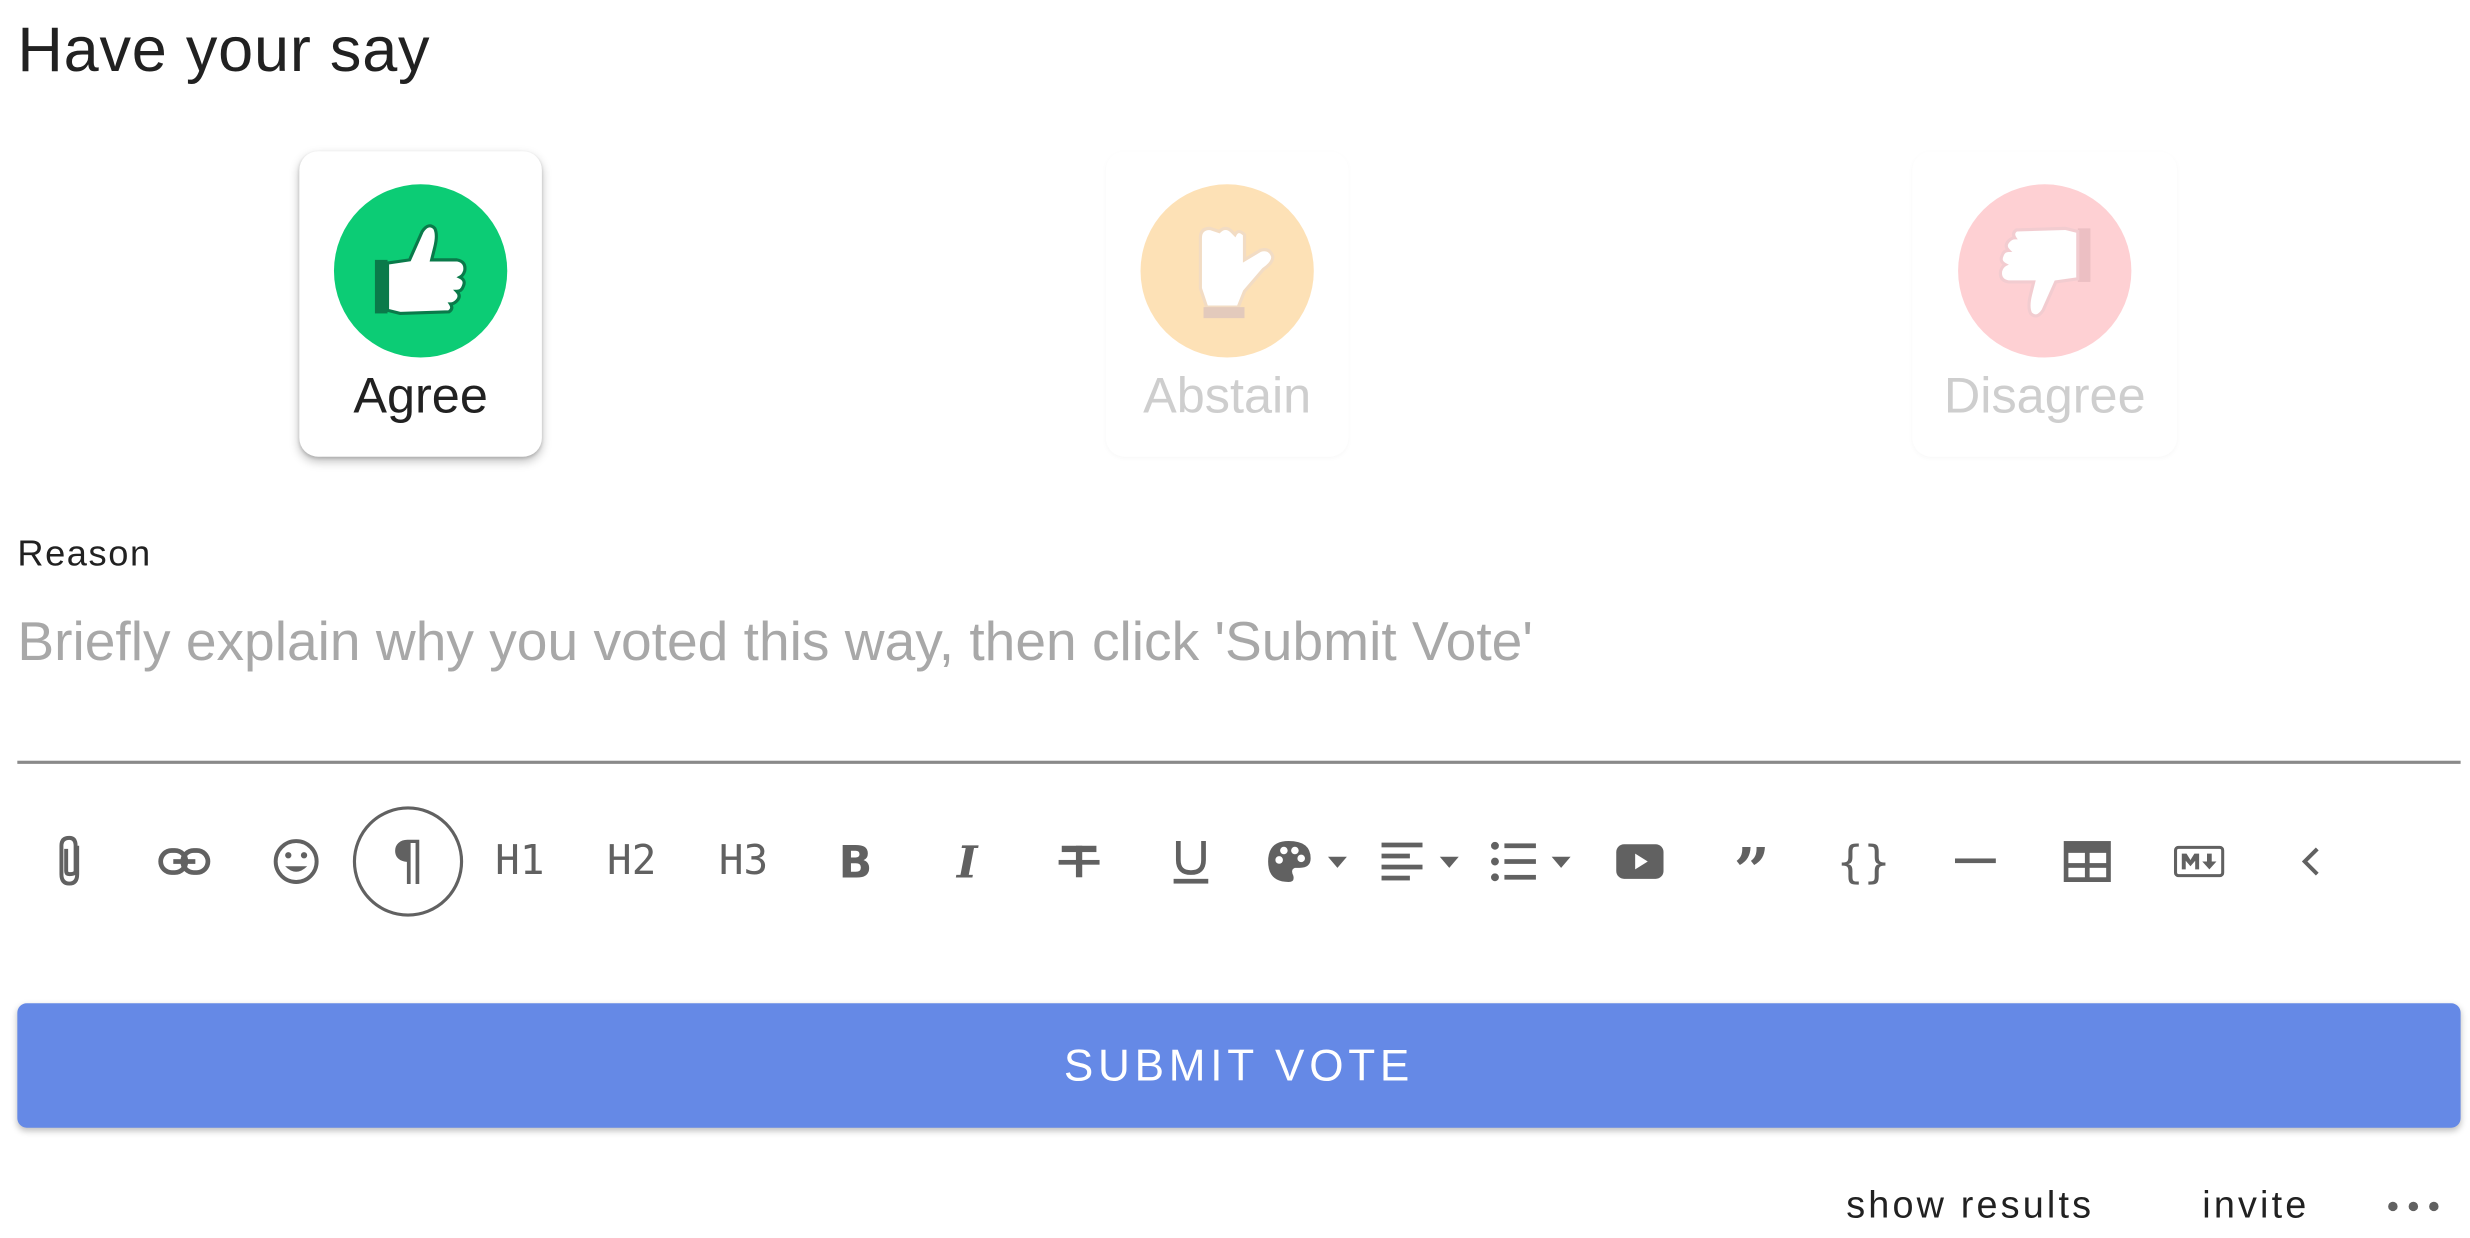  Describe the element at coordinates (743, 861) in the screenshot. I see `h3-icon: H3` at that location.